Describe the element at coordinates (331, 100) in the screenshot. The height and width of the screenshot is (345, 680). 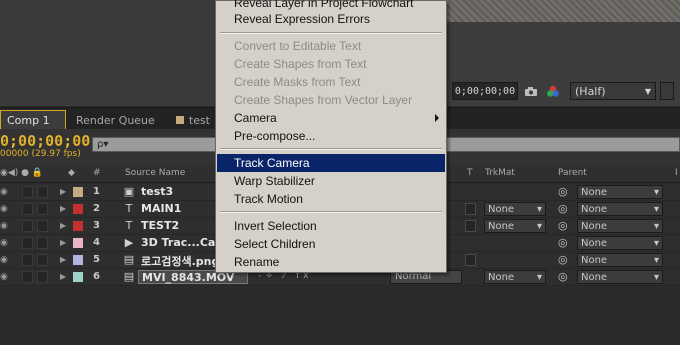
I see `menu-item-create-shapes-from-vector-layer: Create Shapes from Vector Layer` at that location.